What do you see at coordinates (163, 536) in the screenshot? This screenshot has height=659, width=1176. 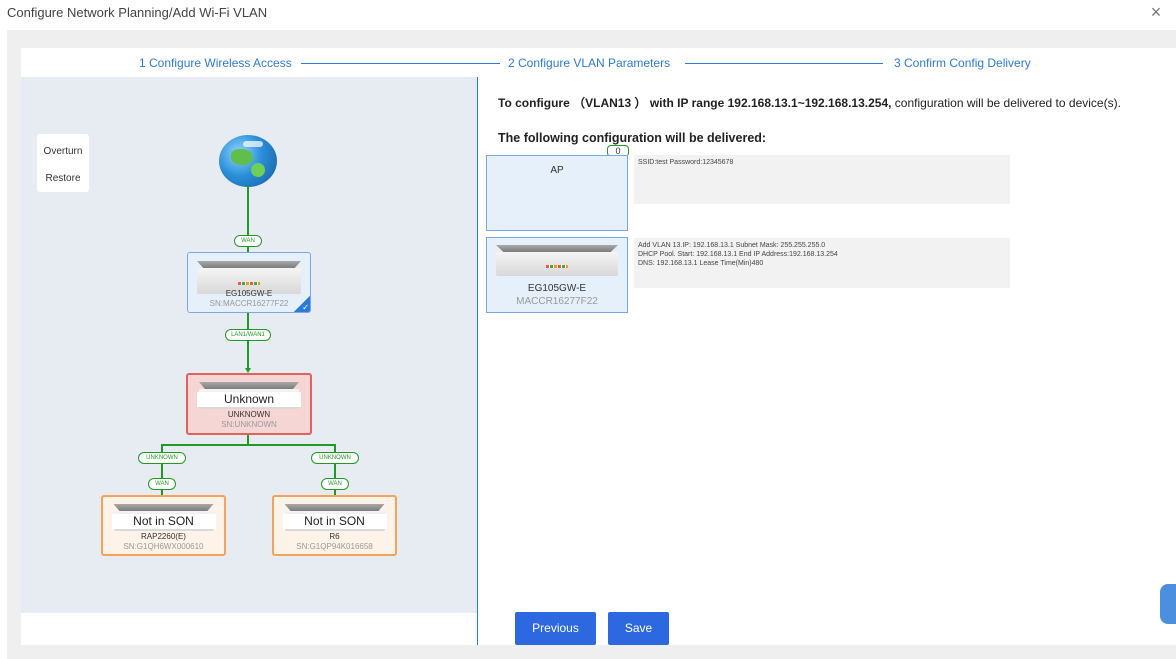 I see `ap-left-model: RAP2260(E)` at bounding box center [163, 536].